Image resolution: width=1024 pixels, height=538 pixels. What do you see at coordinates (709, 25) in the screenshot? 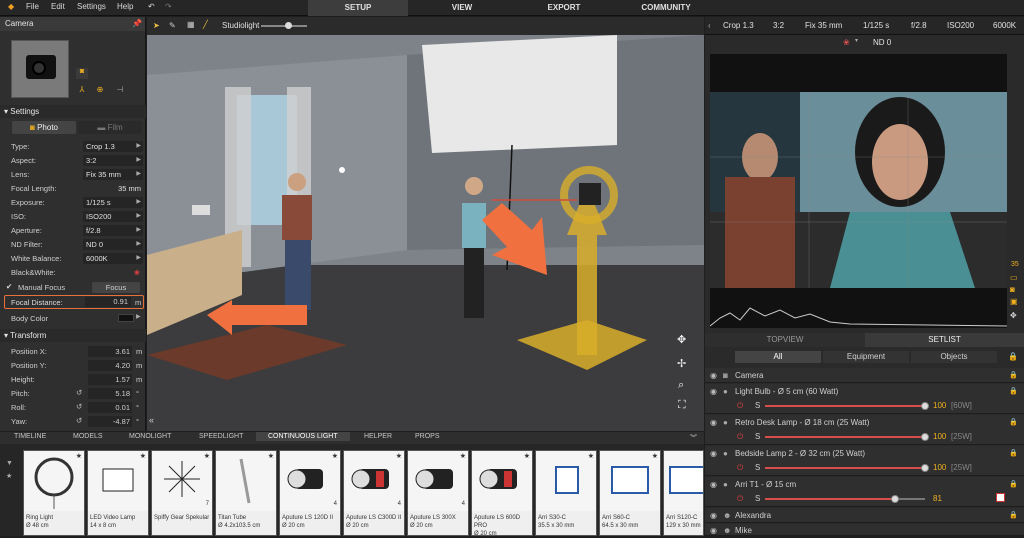
I see `chevron-left-icon: ‹` at bounding box center [709, 25].